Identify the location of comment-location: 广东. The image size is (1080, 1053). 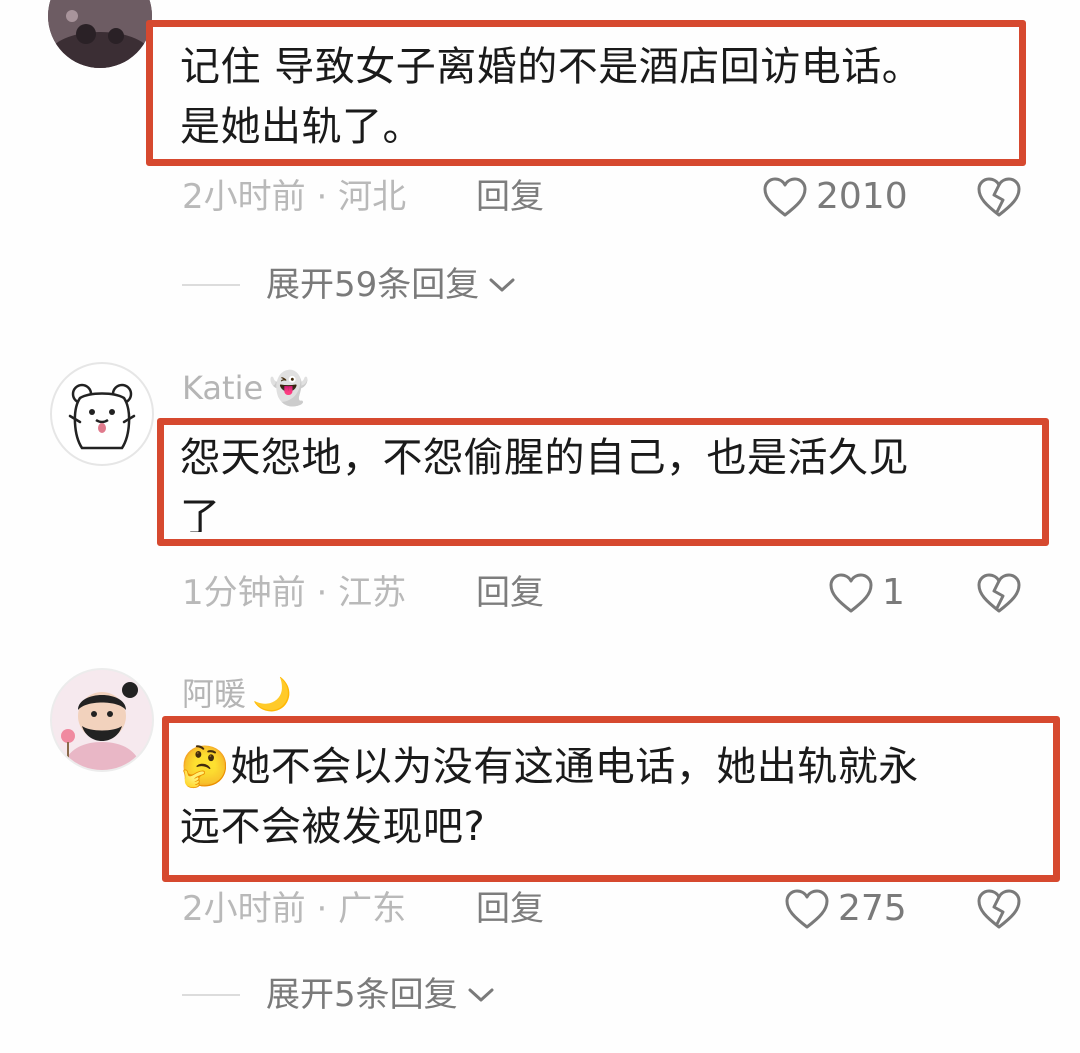
(372, 909).